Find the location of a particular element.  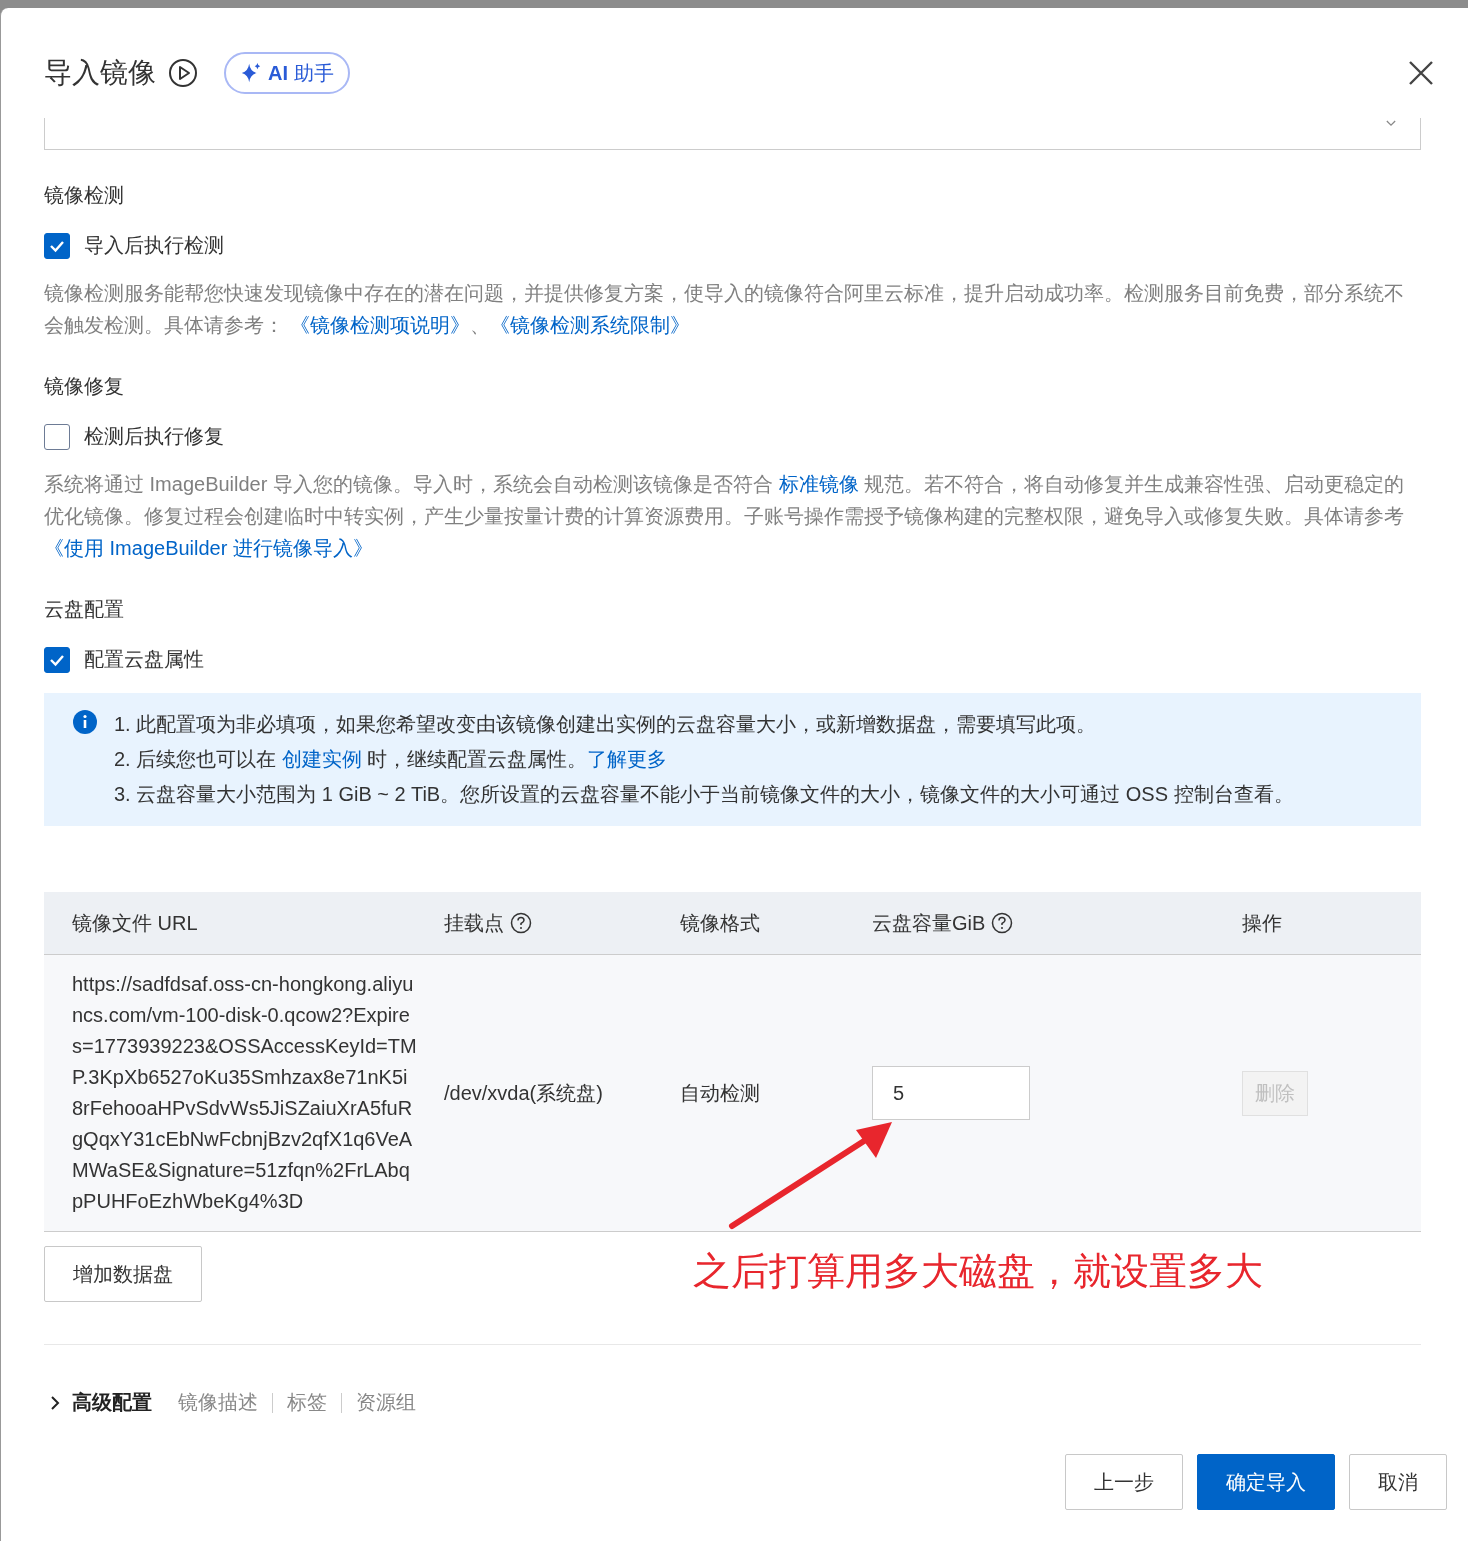

table-cell-text: /dev/xvda(系统盘) is located at coordinates (523, 1093).